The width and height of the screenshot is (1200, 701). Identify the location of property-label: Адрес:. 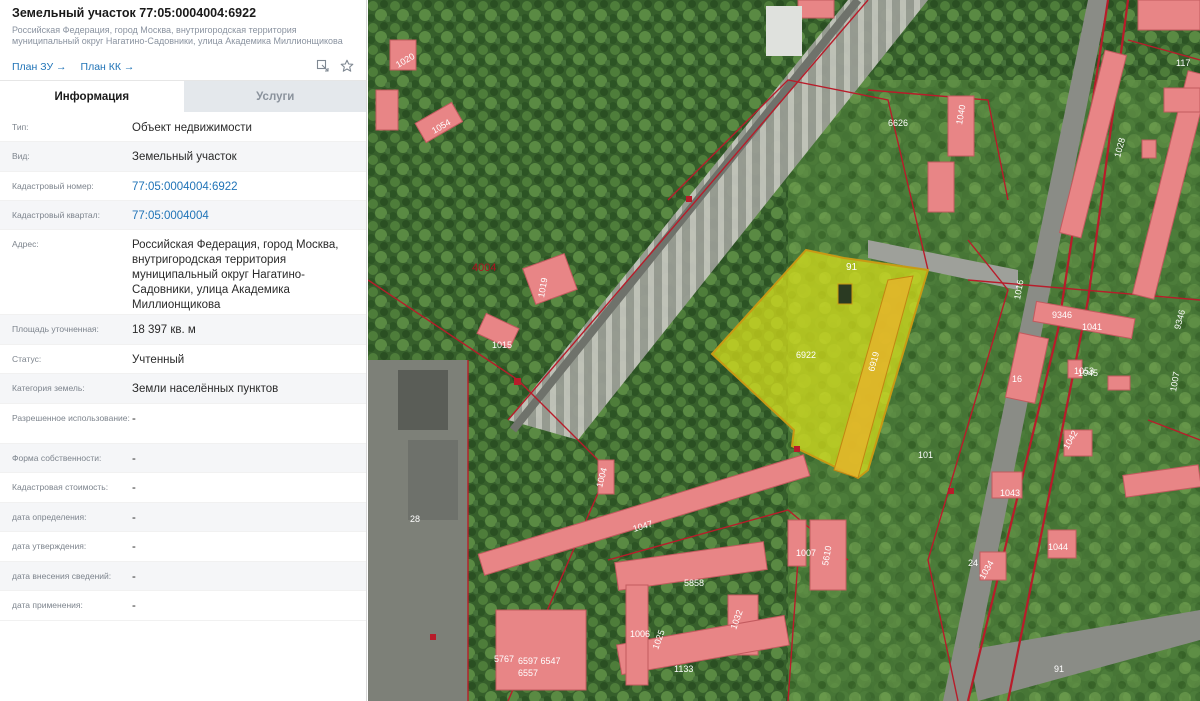
(25, 244).